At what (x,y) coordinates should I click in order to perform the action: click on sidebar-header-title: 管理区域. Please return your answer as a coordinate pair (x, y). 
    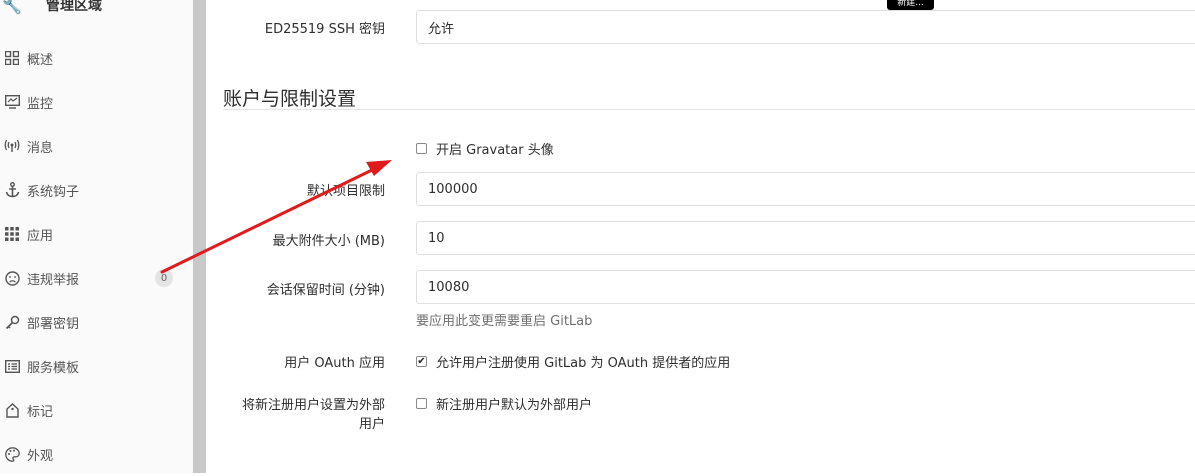
    Looking at the image, I should click on (74, 7).